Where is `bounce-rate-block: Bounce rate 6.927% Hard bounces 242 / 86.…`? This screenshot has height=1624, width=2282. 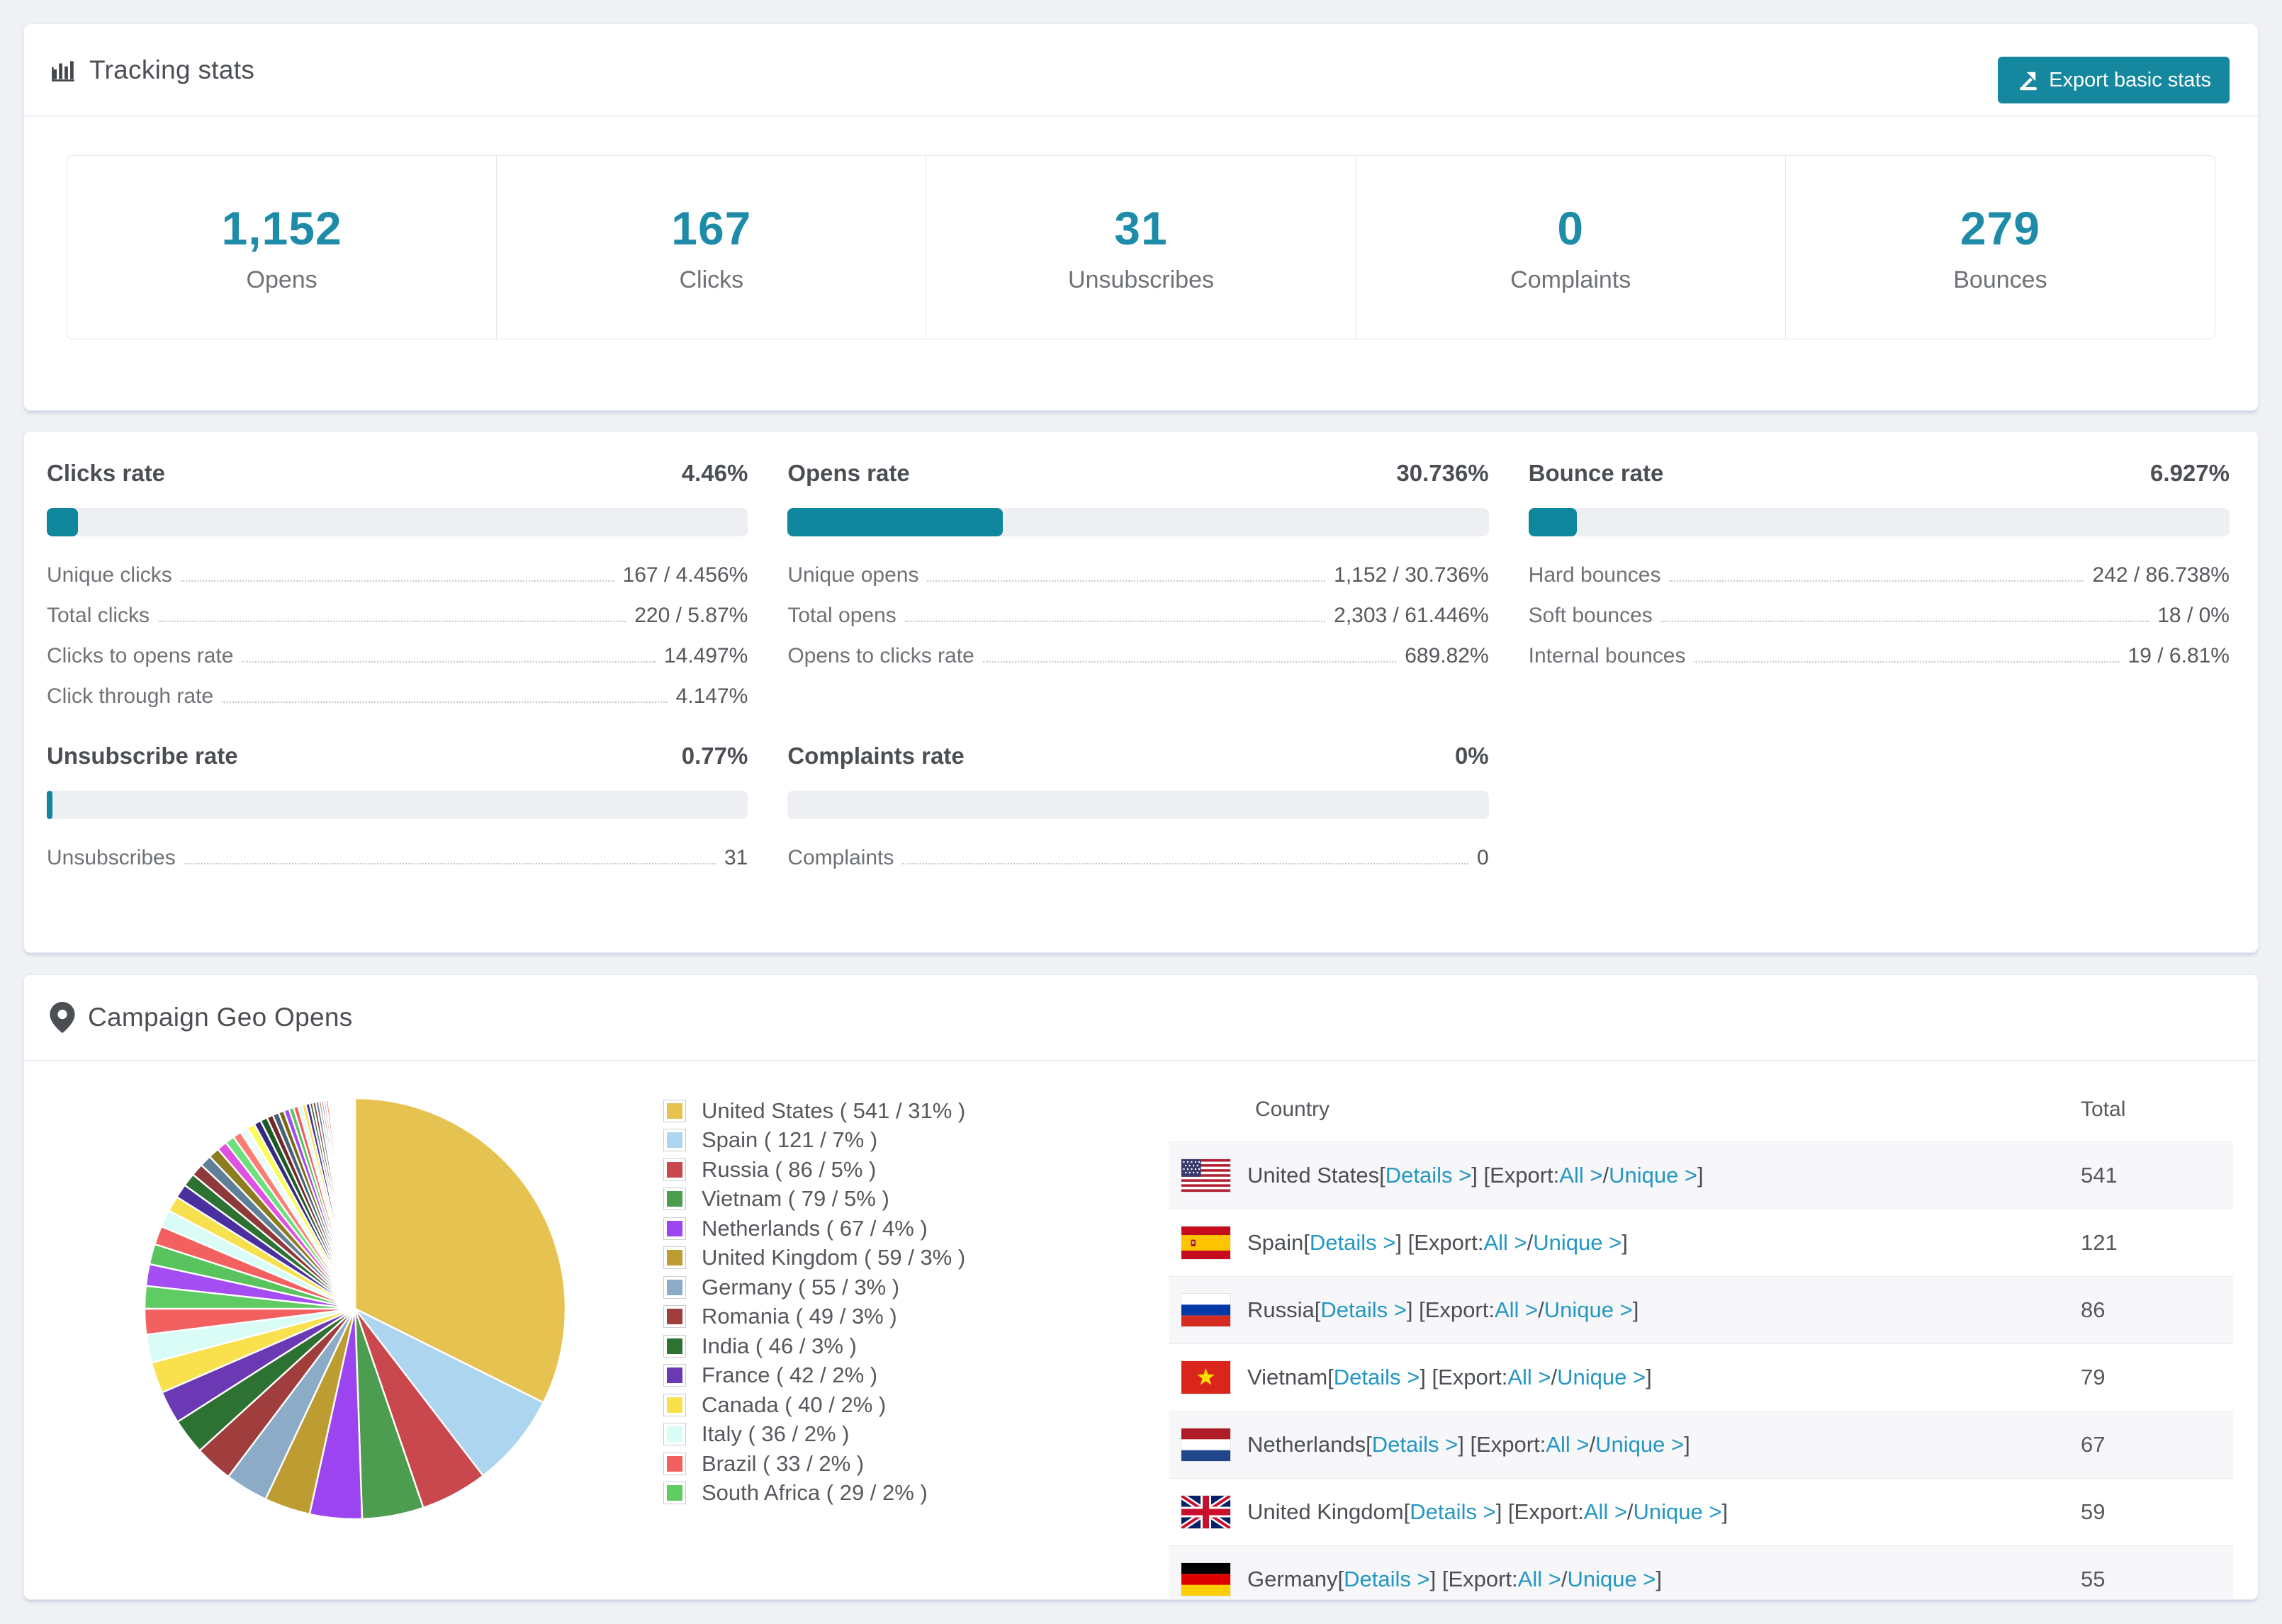 bounce-rate-block: Bounce rate 6.927% Hard bounces 242 / 86.… is located at coordinates (1879, 586).